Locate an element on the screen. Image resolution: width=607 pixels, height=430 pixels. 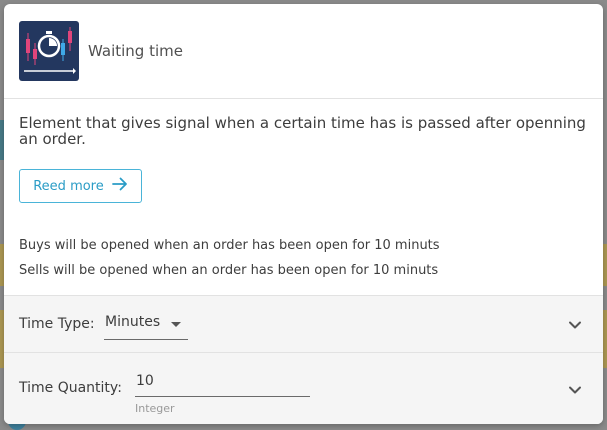
time-type-select: Minutes is located at coordinates (146, 327).